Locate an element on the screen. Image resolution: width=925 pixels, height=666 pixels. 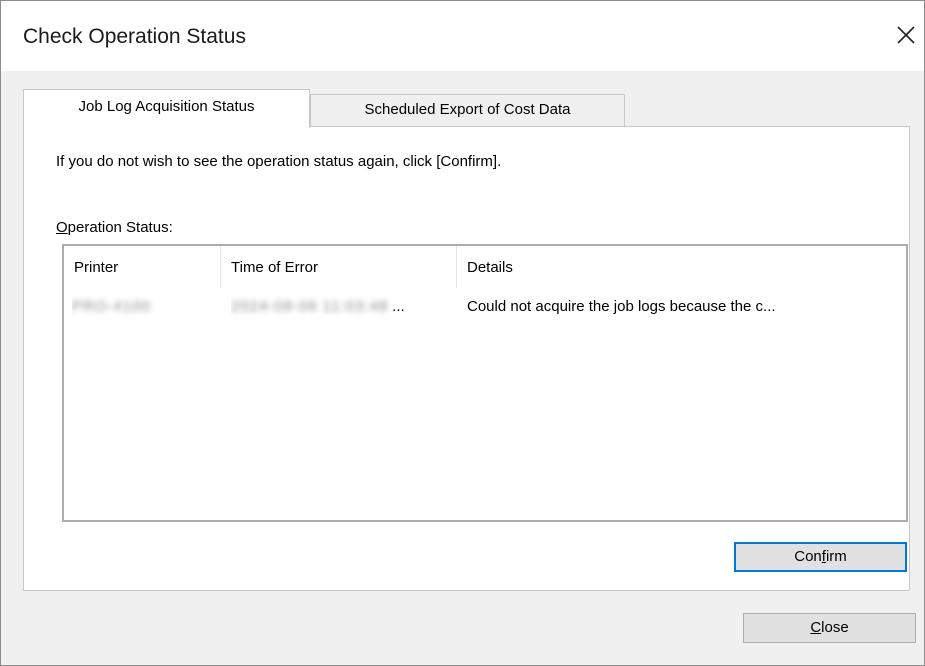
column-header-details: Details is located at coordinates (681, 267).